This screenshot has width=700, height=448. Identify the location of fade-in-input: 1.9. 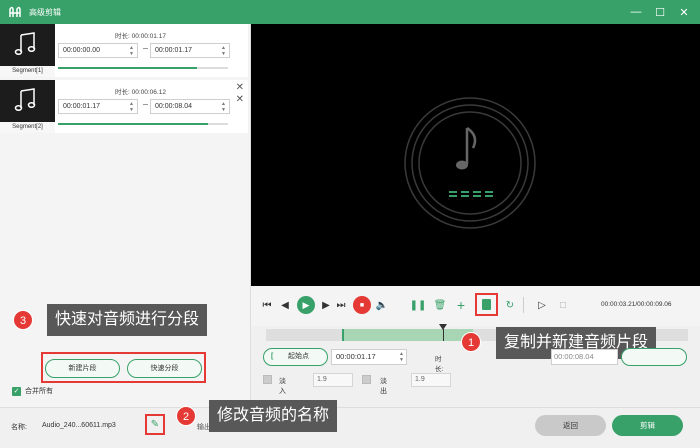
(333, 380).